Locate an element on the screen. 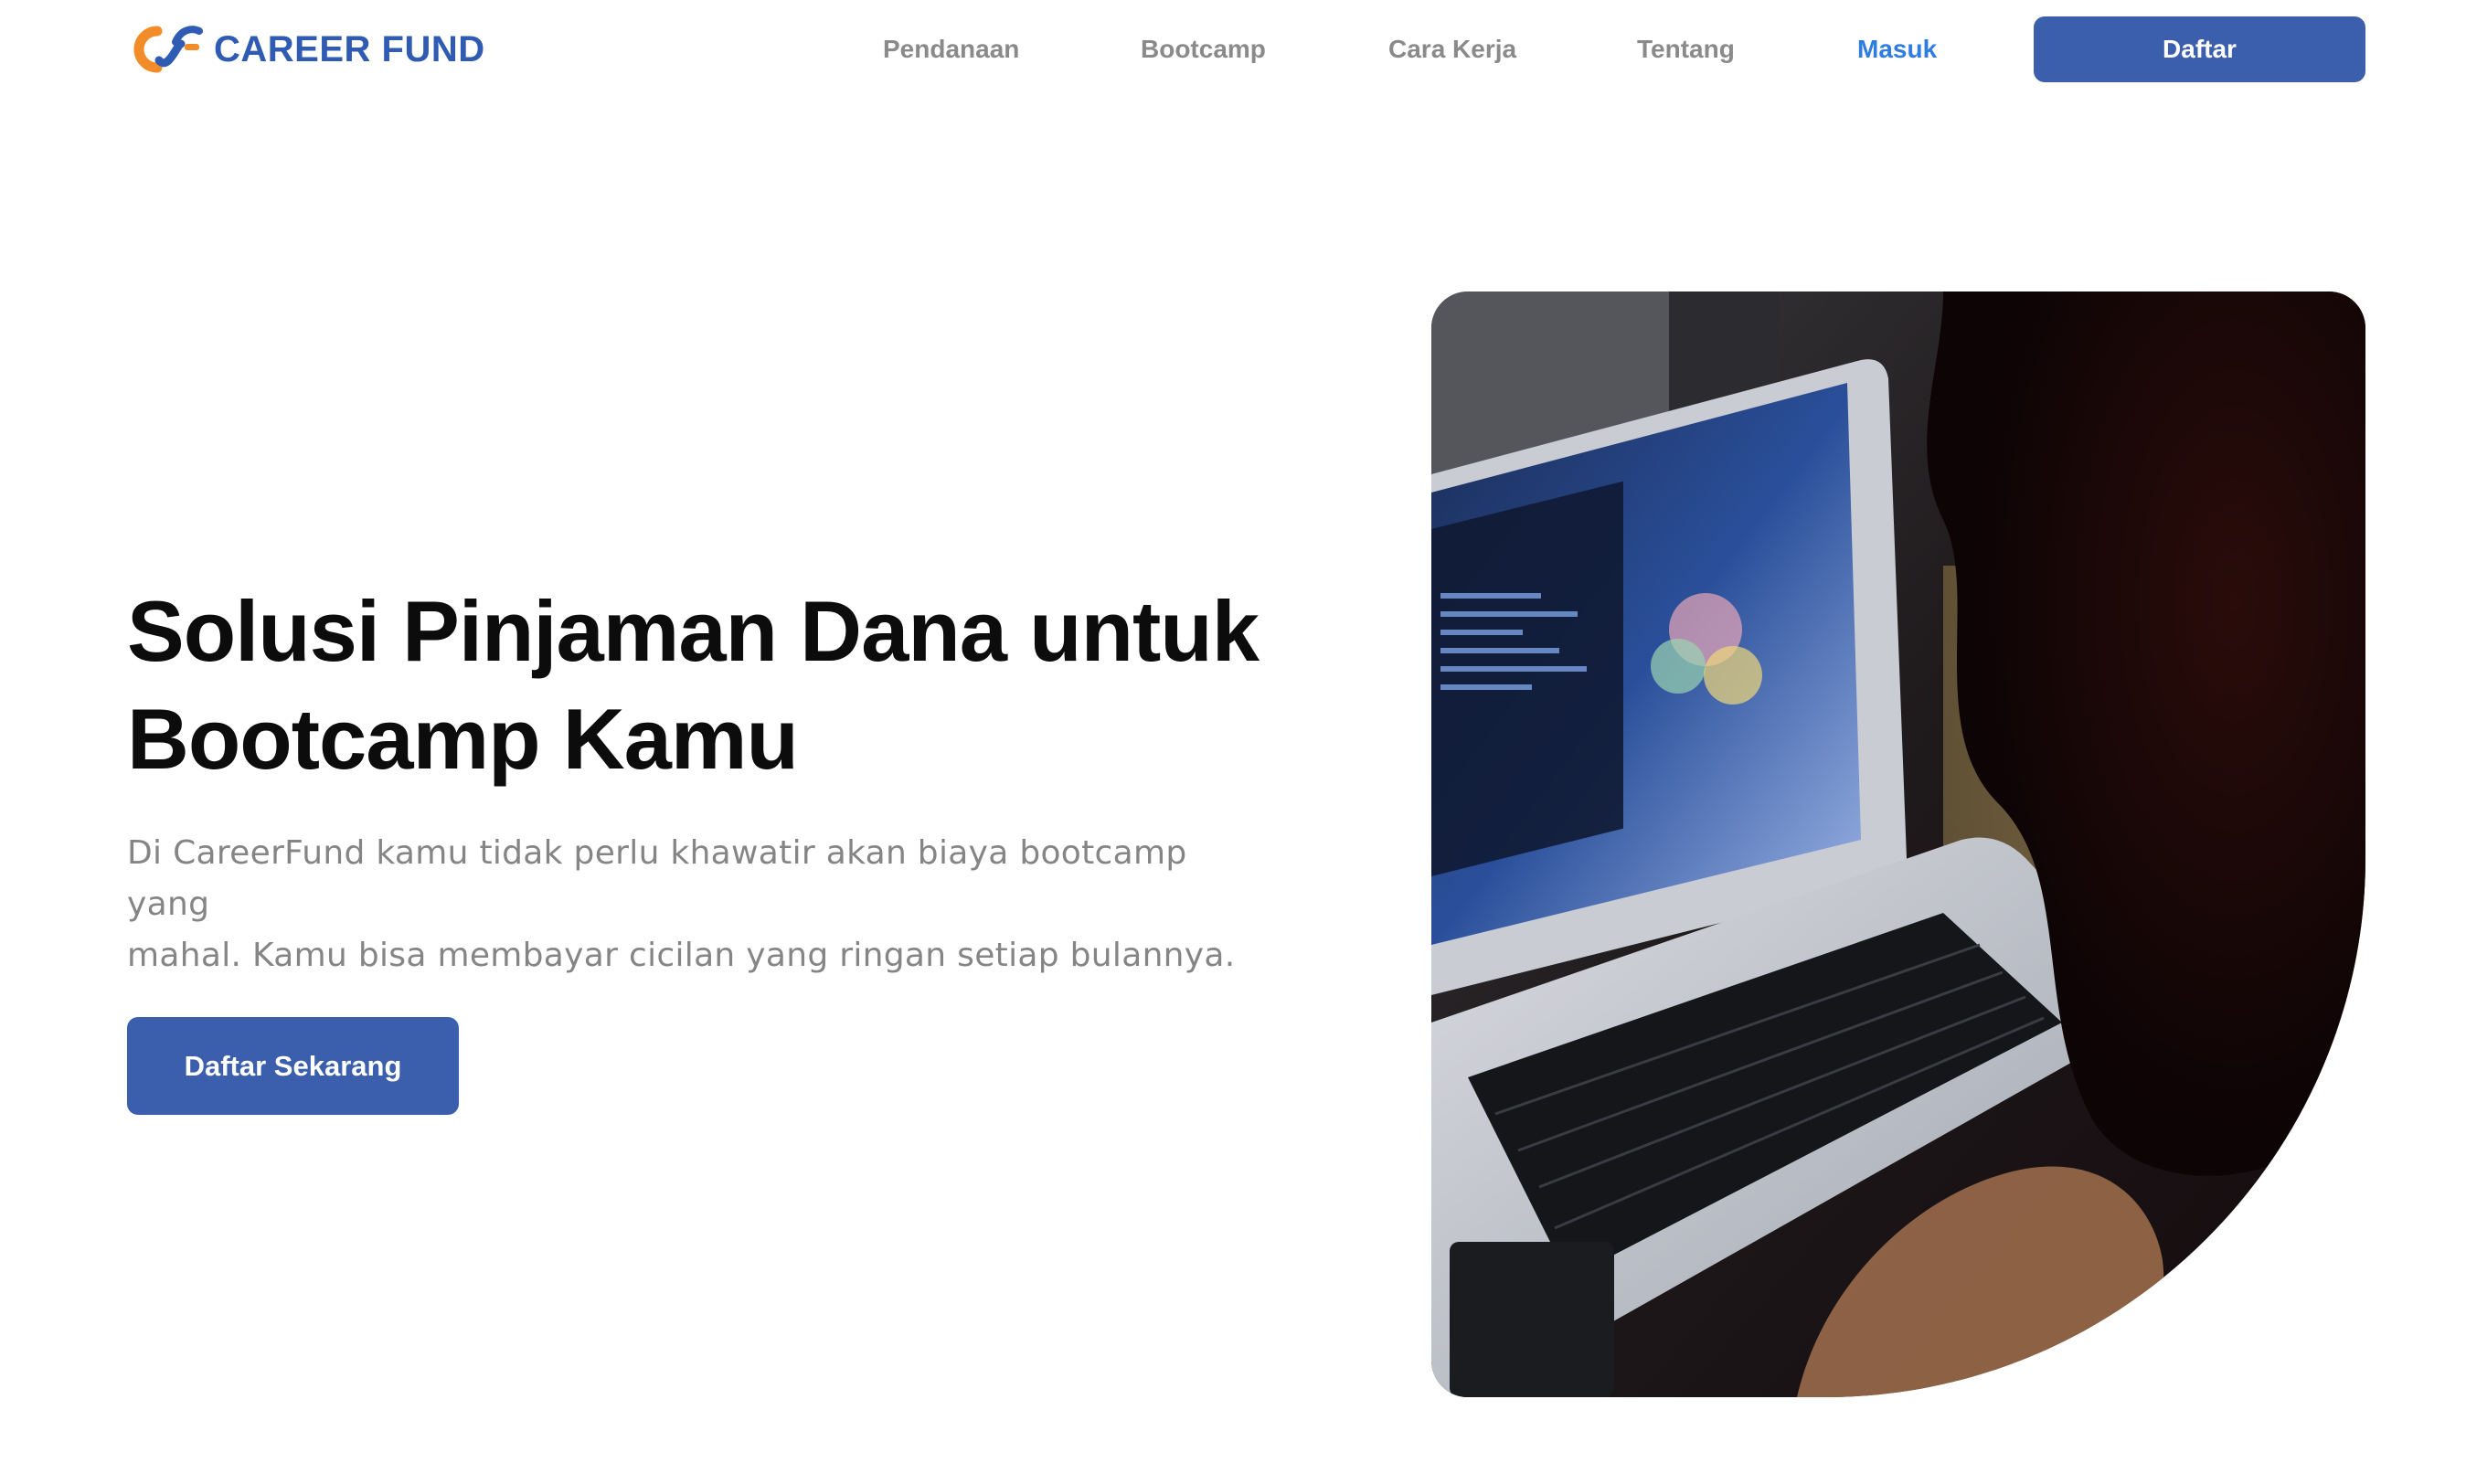  nav-link-cara-kerja: Cara Kerja is located at coordinates (1452, 50).